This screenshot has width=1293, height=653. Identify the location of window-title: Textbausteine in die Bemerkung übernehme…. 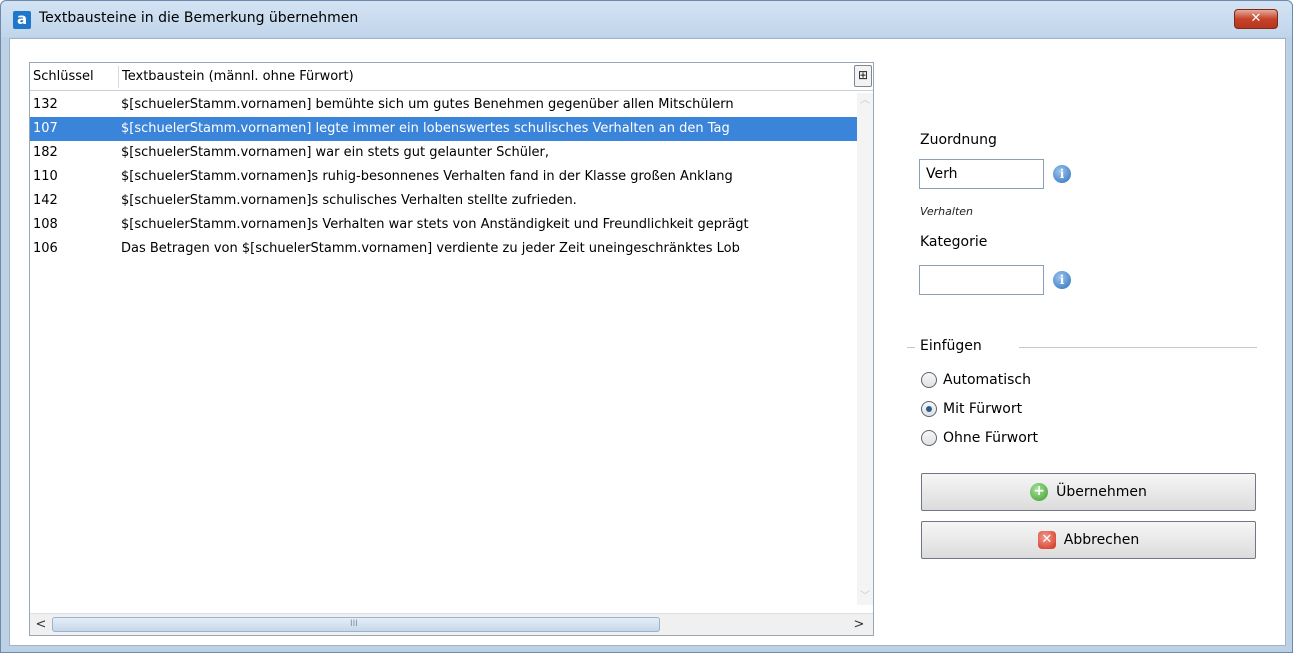
(199, 18).